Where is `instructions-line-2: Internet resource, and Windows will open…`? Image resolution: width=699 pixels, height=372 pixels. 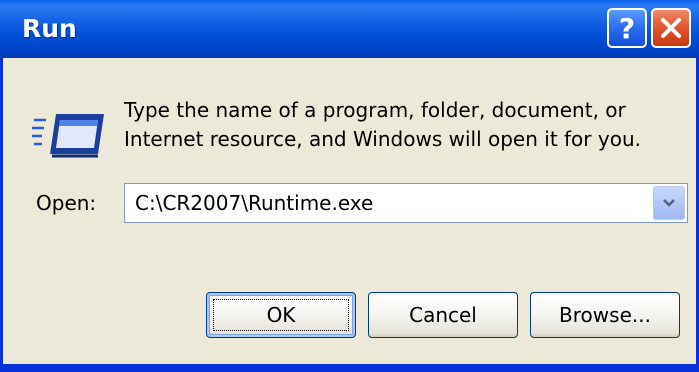 instructions-line-2: Internet resource, and Windows will open… is located at coordinates (382, 139).